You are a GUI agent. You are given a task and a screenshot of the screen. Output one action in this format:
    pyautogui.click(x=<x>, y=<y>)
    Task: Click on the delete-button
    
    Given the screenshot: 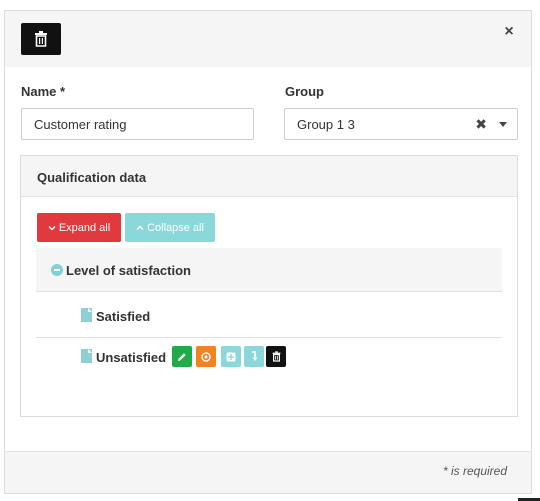 What is the action you would take?
    pyautogui.click(x=41, y=39)
    